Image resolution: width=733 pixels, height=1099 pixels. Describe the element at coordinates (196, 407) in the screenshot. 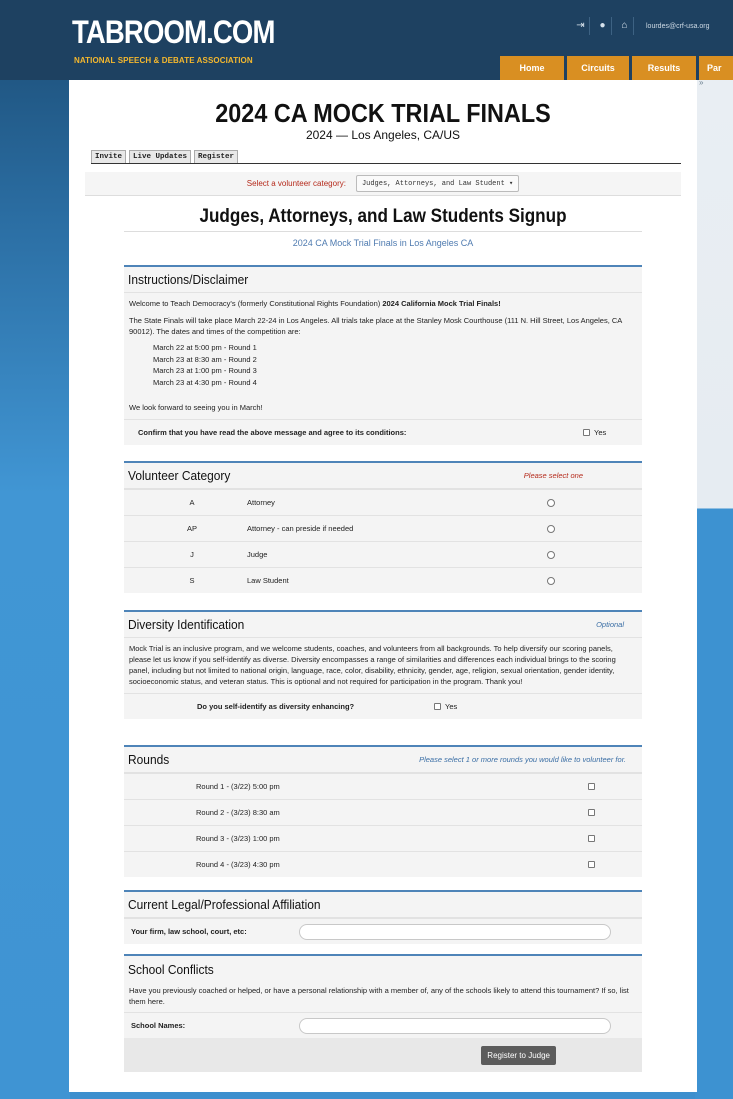

I see `closing-text: We look forward to seeing you in March!` at that location.